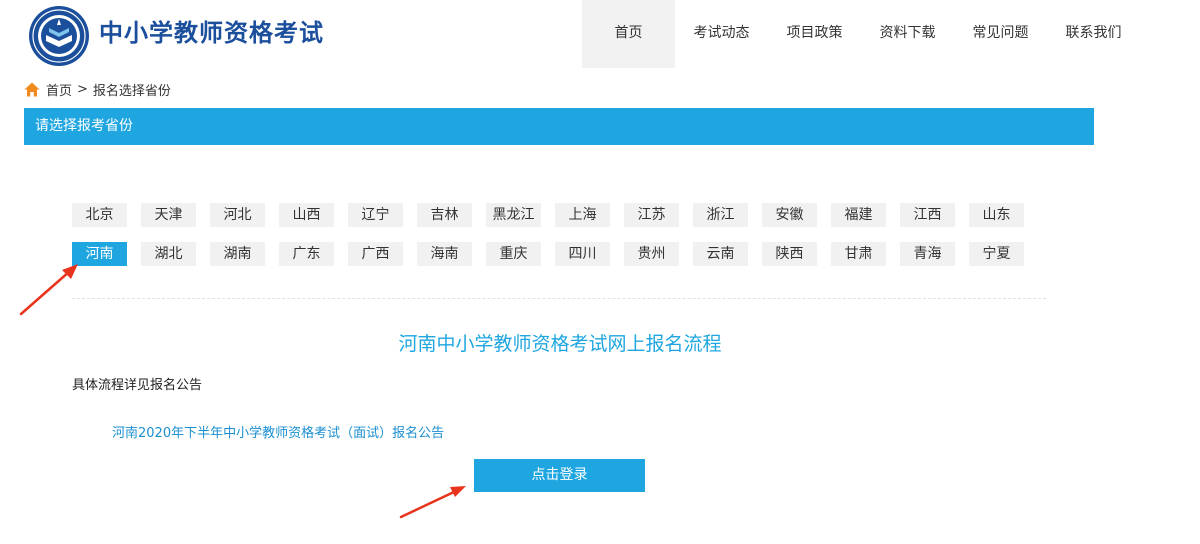  What do you see at coordinates (996, 215) in the screenshot?
I see `province-button: 山东` at bounding box center [996, 215].